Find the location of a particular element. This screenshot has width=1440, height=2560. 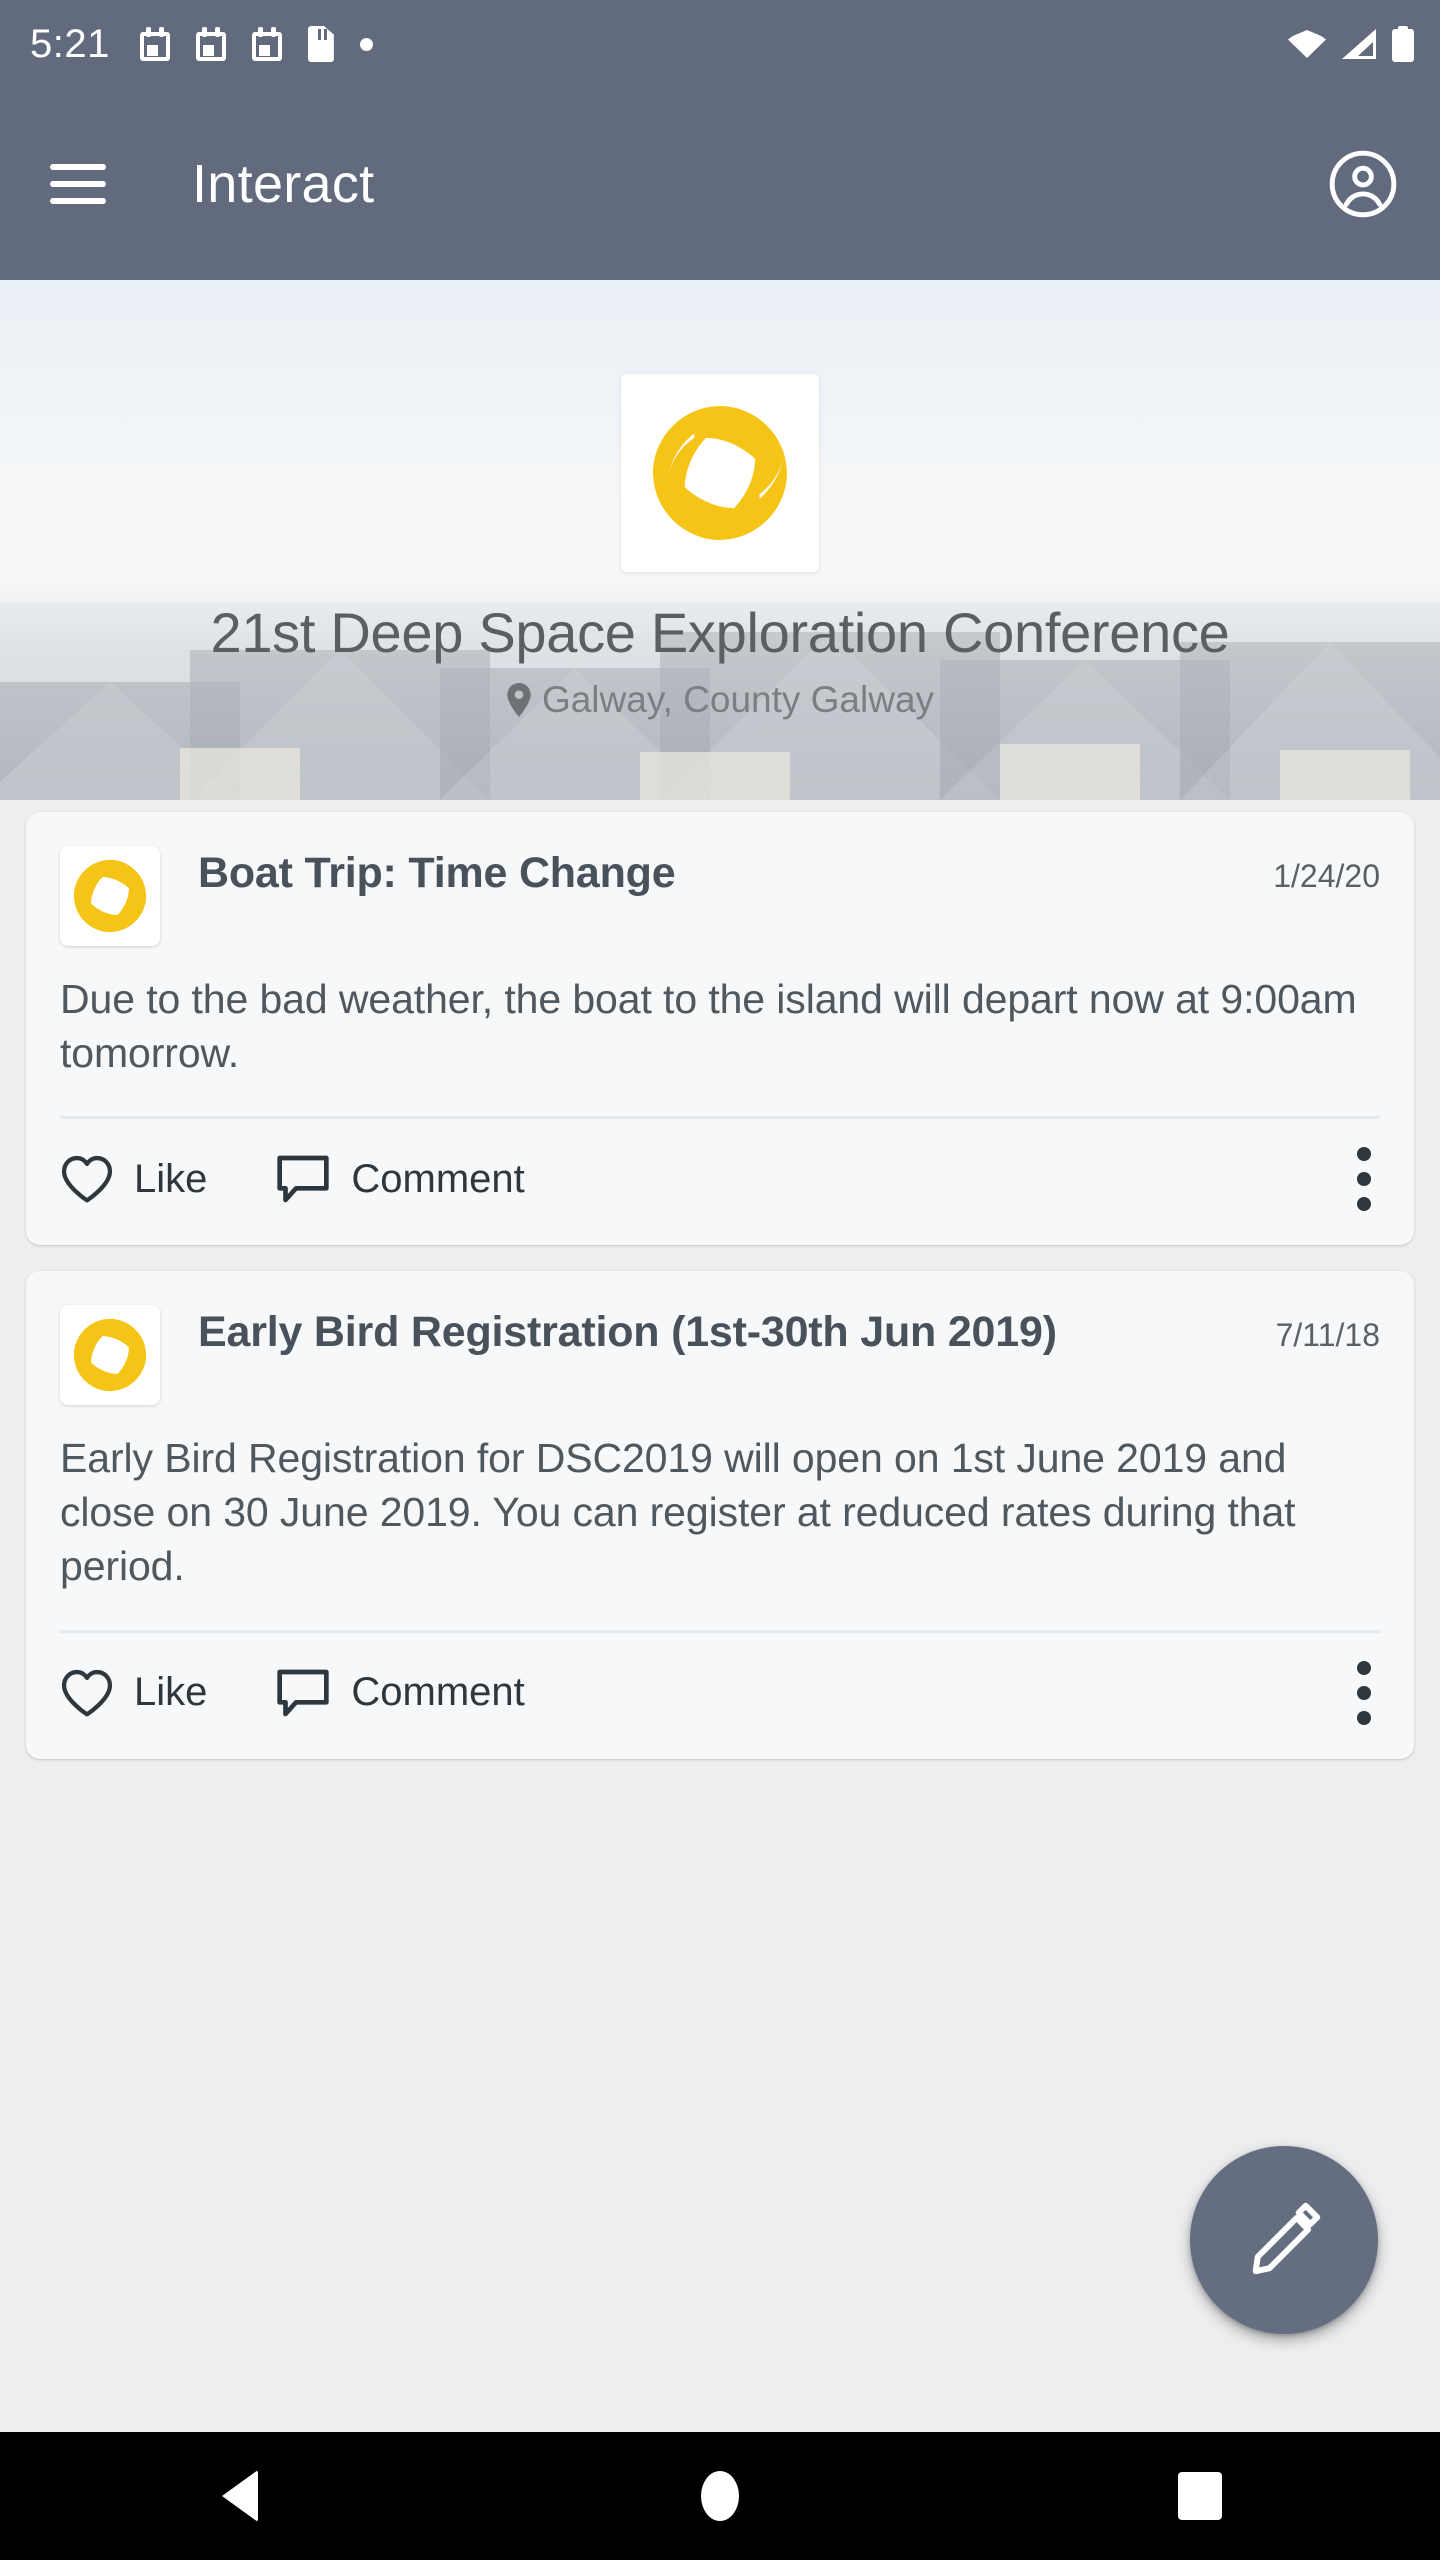

nav-recents-button is located at coordinates (1200, 2496).